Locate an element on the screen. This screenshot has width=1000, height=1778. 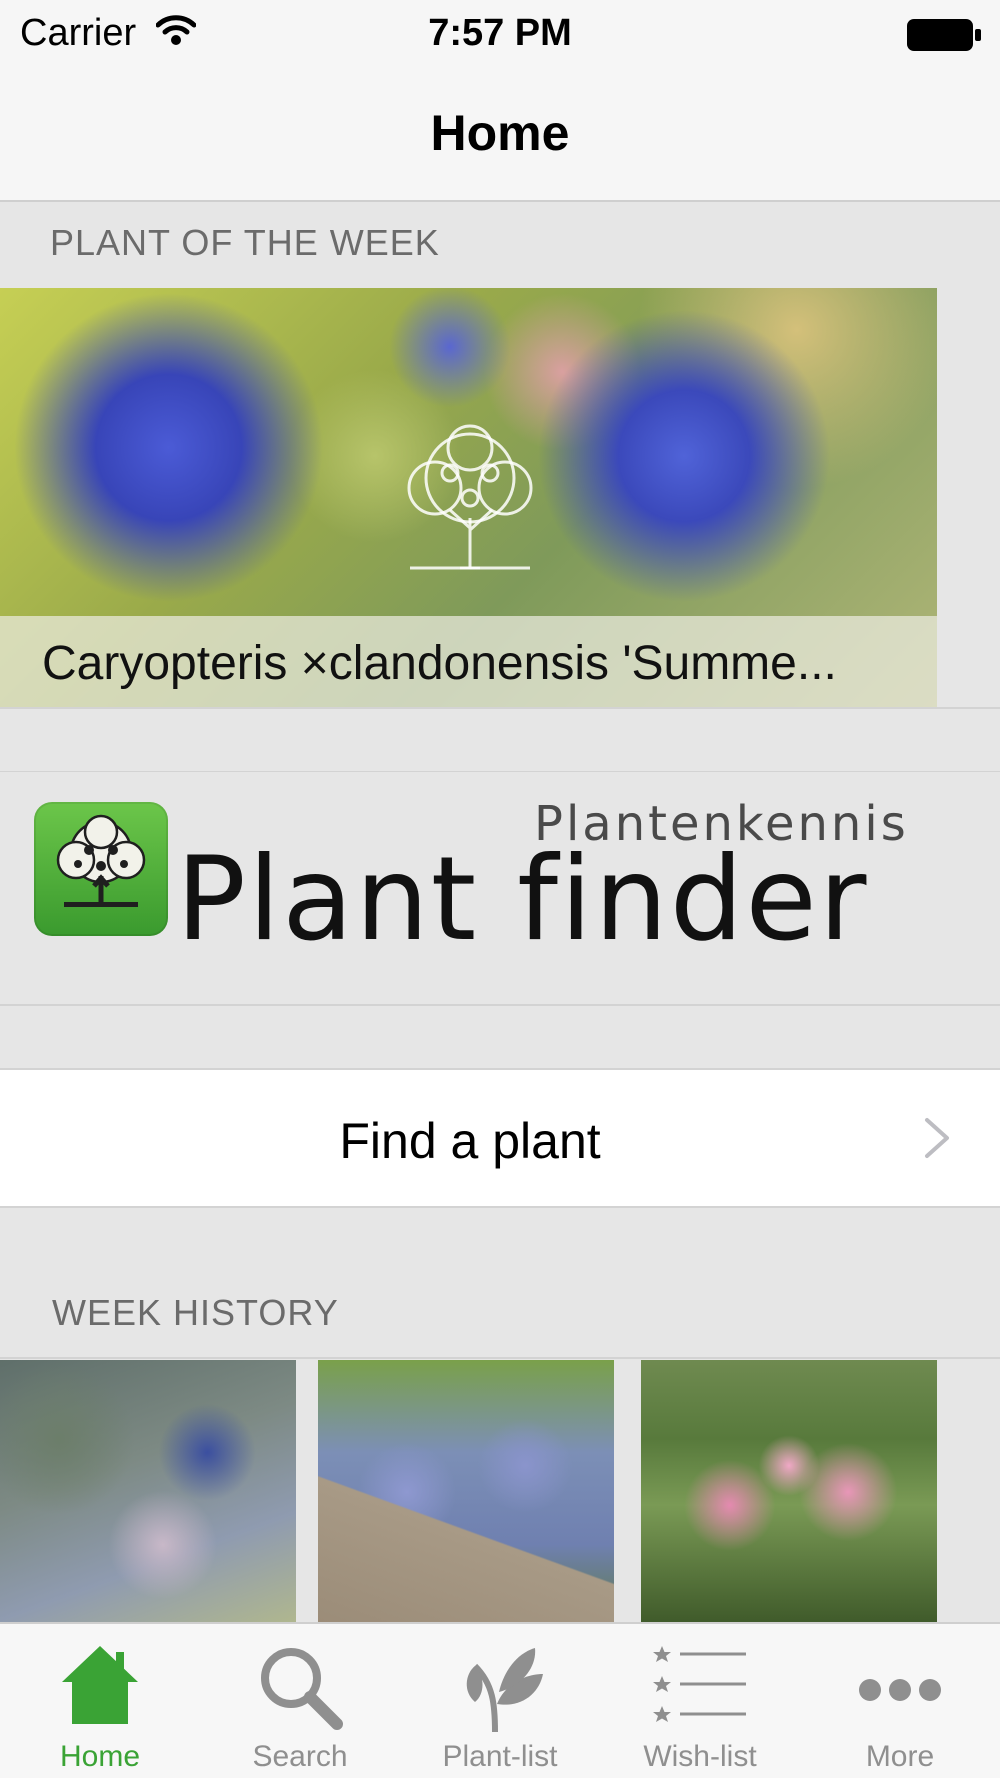
tab-label: More is located at coordinates (900, 1756).